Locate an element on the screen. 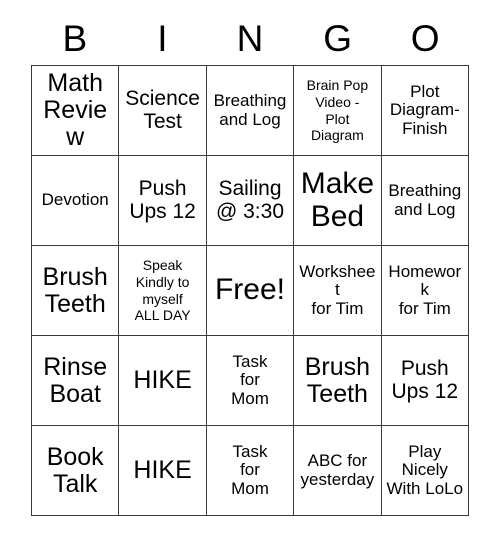 The width and height of the screenshot is (500, 544). bingo-cell-label: Homework for Tim is located at coordinates (425, 289).